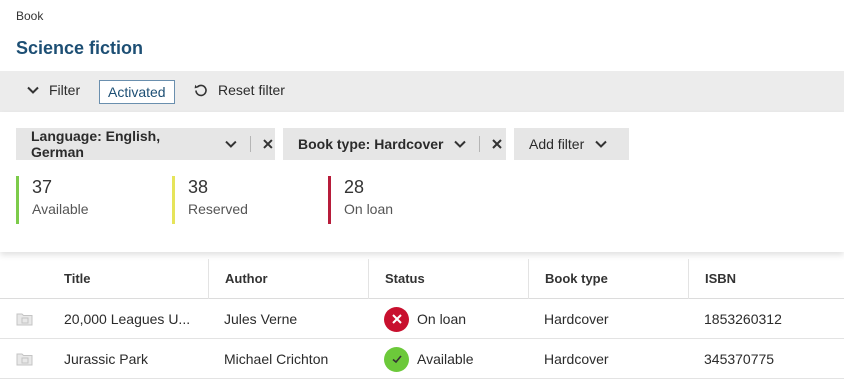  Describe the element at coordinates (96, 144) in the screenshot. I see `filter-chip-label: Language: English, German` at that location.